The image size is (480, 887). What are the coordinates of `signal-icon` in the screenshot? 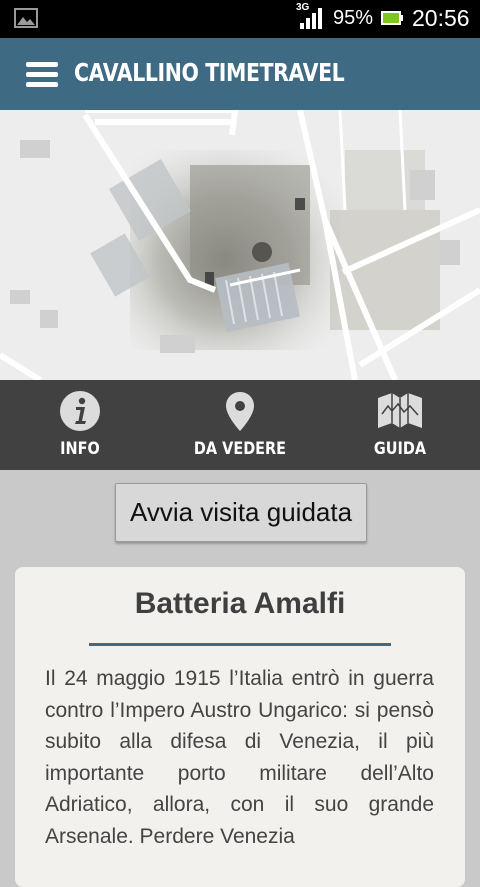 It's located at (311, 18).